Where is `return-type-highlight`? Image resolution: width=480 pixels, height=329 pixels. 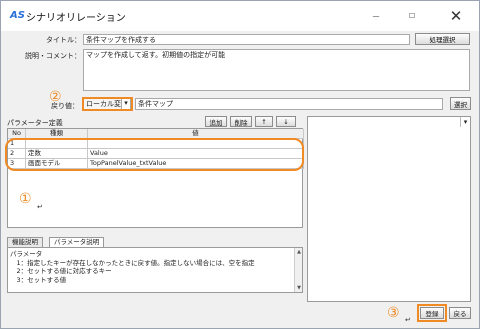 return-type-highlight is located at coordinates (107, 104).